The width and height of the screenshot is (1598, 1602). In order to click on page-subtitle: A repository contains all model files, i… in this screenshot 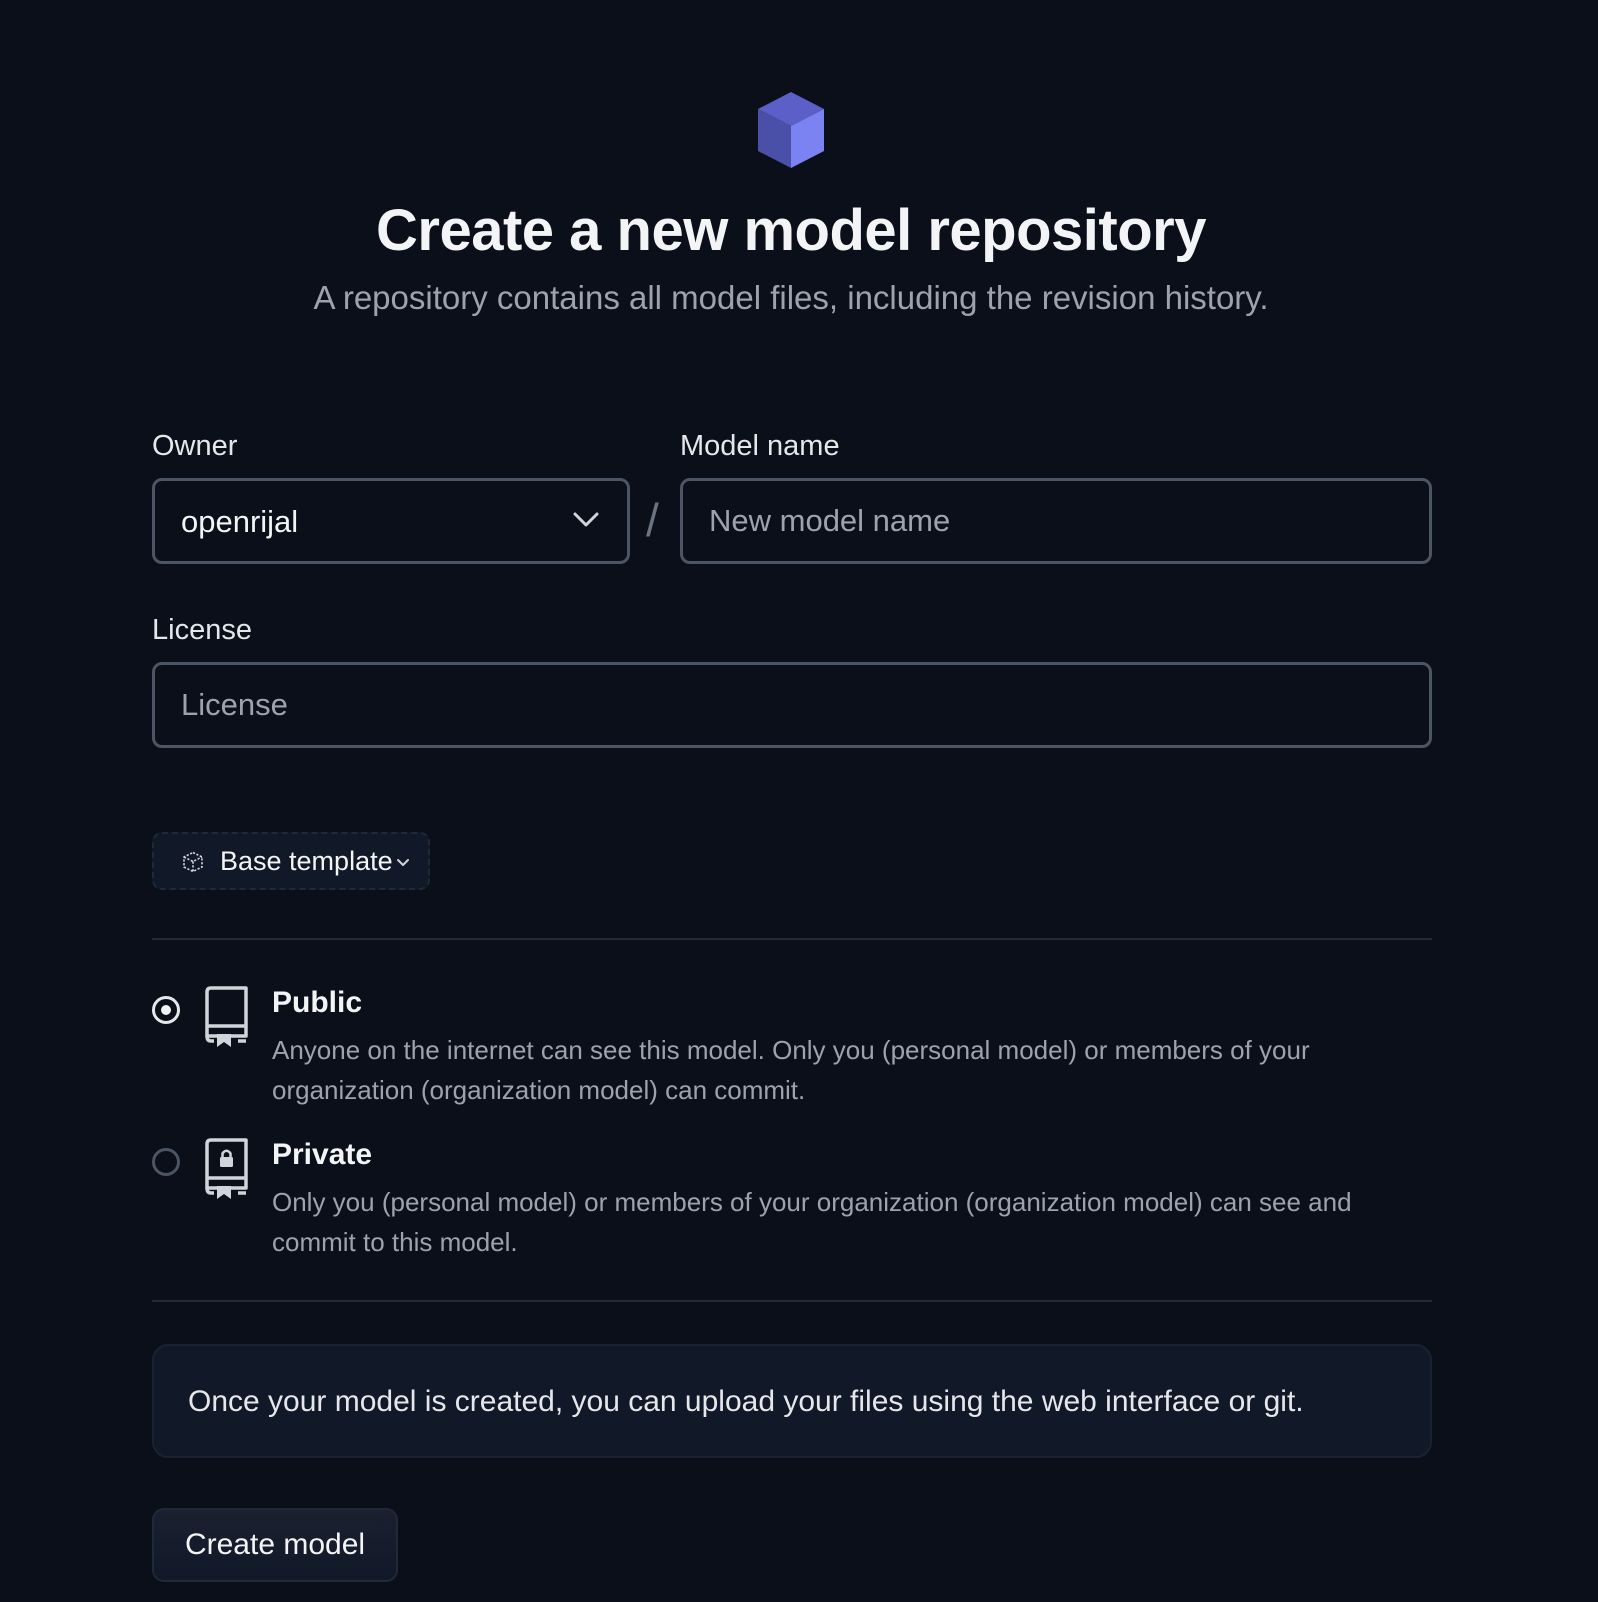, I will do `click(791, 297)`.